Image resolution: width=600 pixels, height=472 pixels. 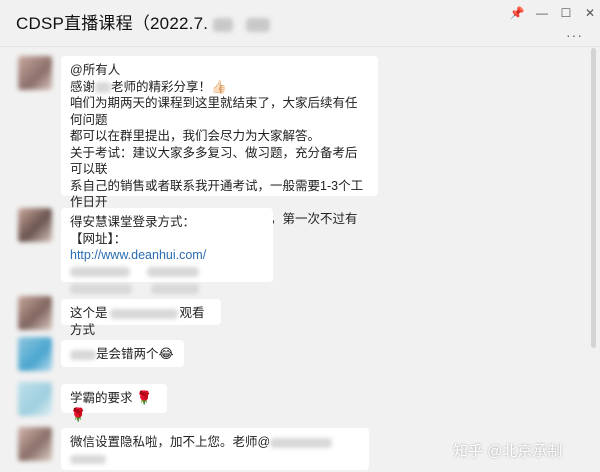 I want to click on more-options-icon: ···, so click(x=574, y=35).